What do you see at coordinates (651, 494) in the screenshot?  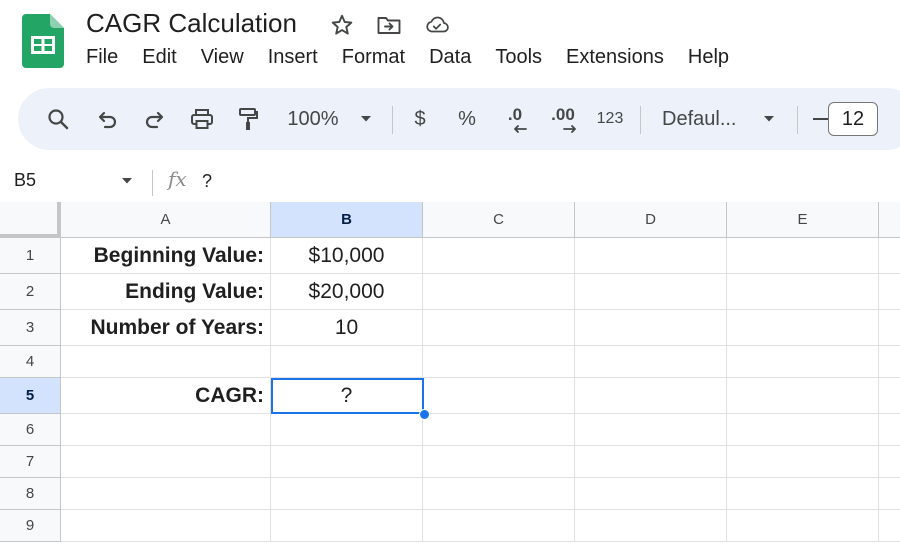 I see `cell-d8` at bounding box center [651, 494].